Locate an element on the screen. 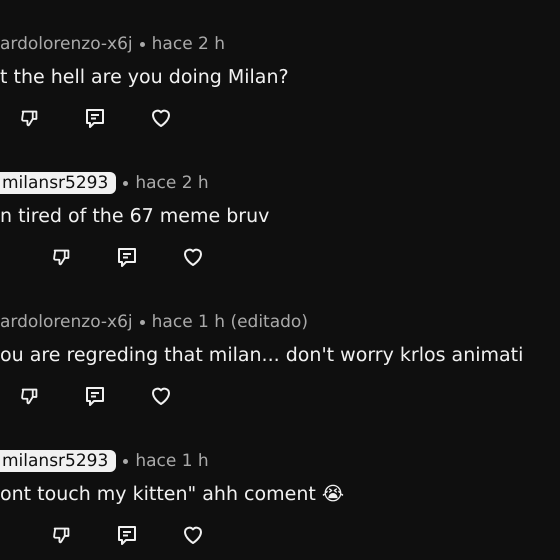  comment-text: t the hell are you doing Milan? is located at coordinates (145, 77).